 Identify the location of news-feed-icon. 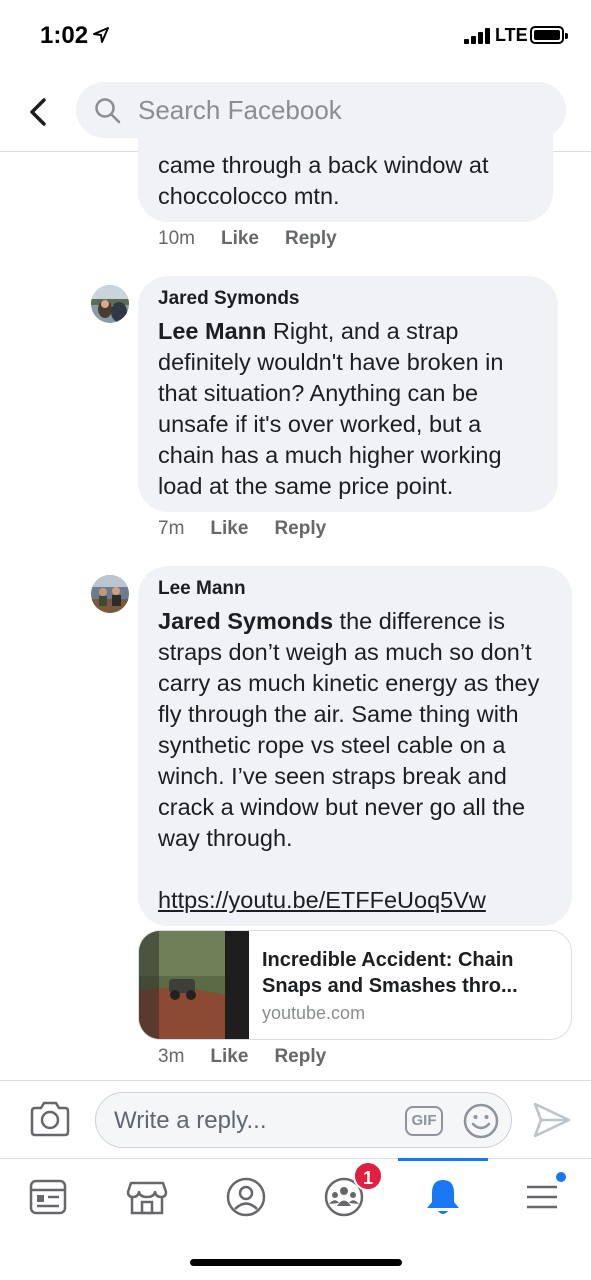
(48, 1197).